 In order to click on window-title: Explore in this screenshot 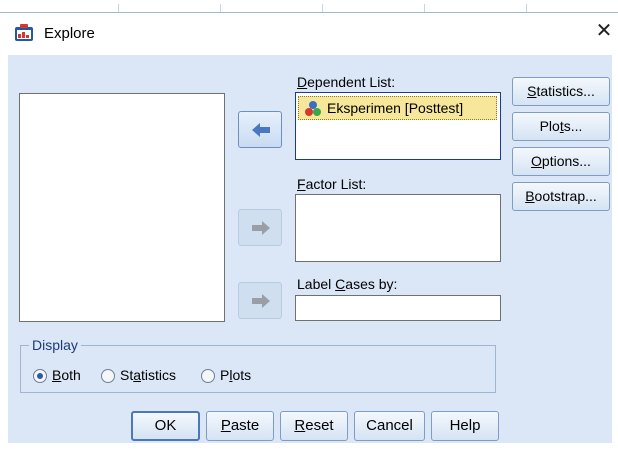, I will do `click(69, 33)`.